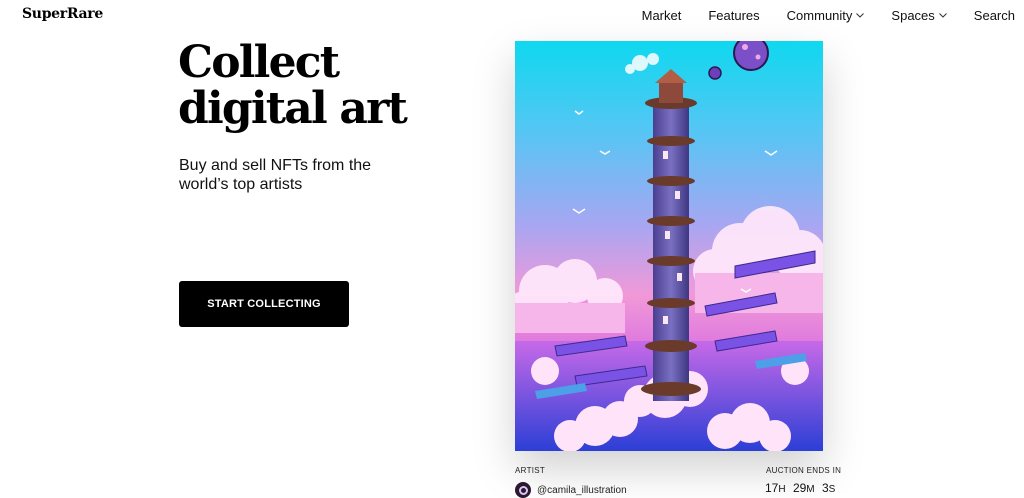  What do you see at coordinates (582, 490) in the screenshot?
I see `artist-handle: @camila_illustration` at bounding box center [582, 490].